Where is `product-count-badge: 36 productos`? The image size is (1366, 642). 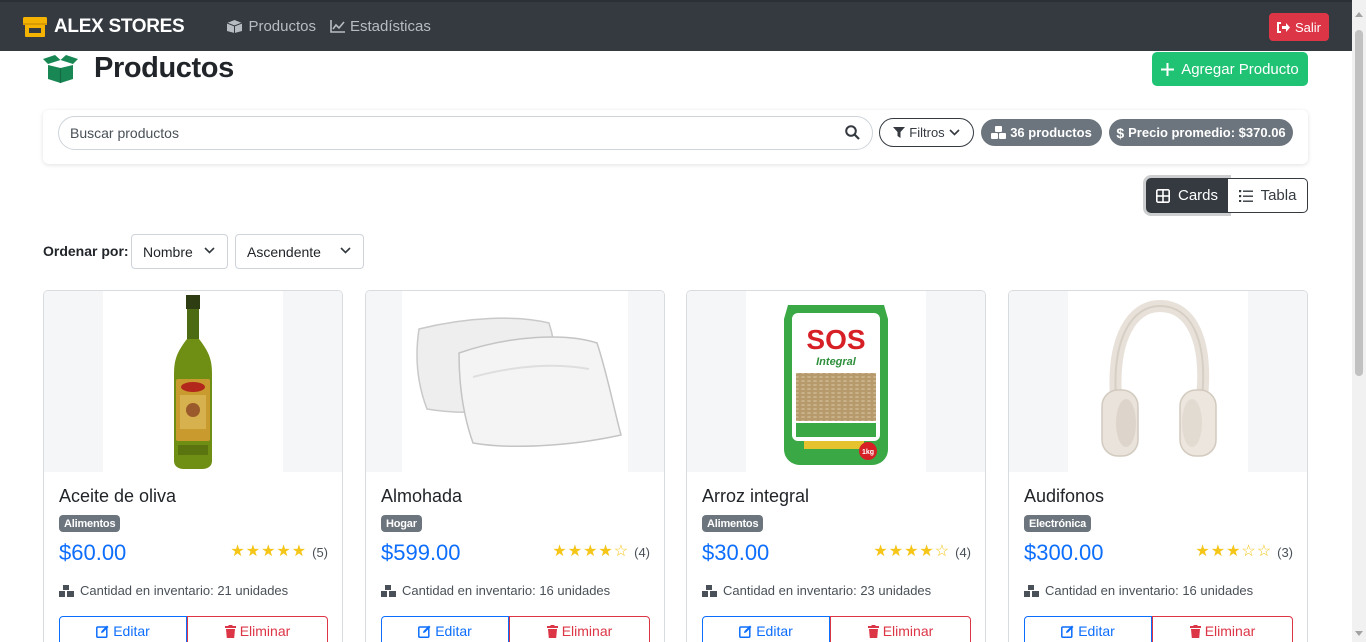
product-count-badge: 36 productos is located at coordinates (1041, 132).